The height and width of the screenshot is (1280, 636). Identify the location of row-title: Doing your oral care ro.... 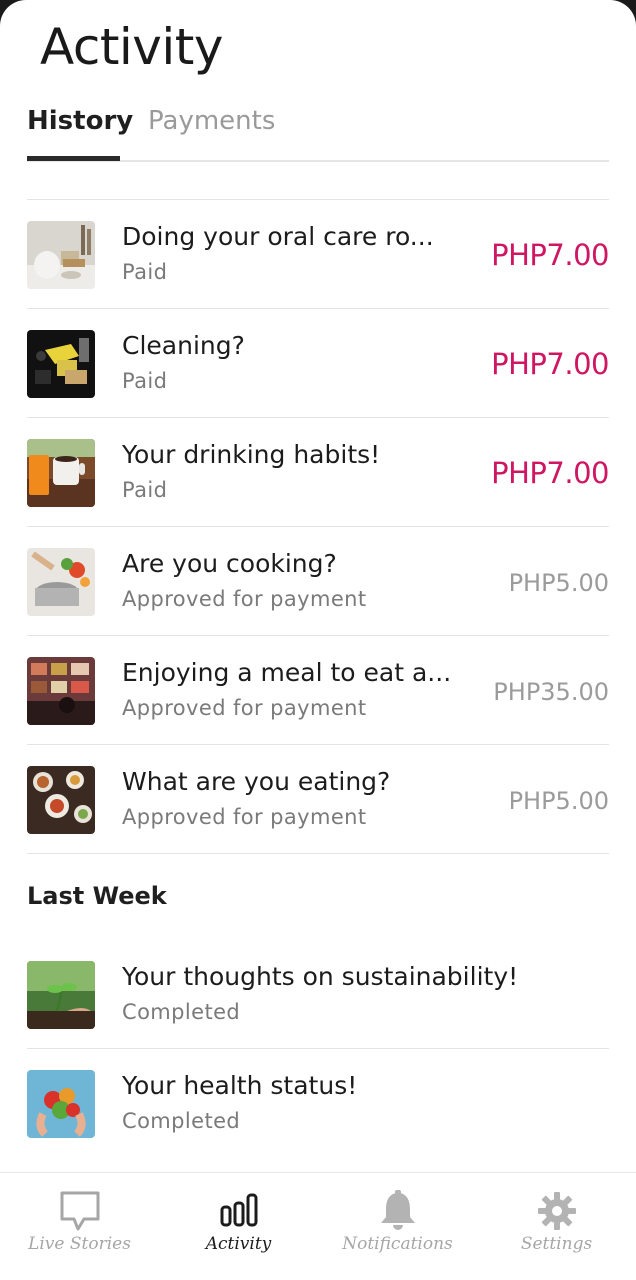
(278, 236).